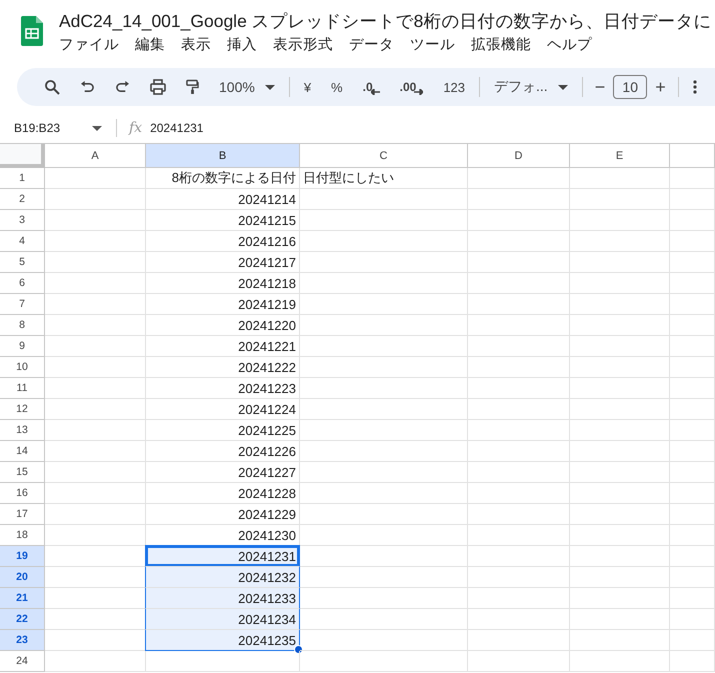  Describe the element at coordinates (22, 367) in the screenshot. I see `row-header: 10` at that location.